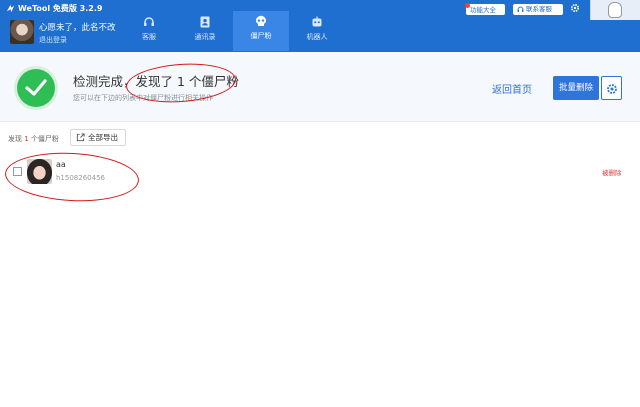 Image resolution: width=640 pixels, height=407 pixels. I want to click on found-summary: 发现 1 个僵尸粉, so click(33, 139).